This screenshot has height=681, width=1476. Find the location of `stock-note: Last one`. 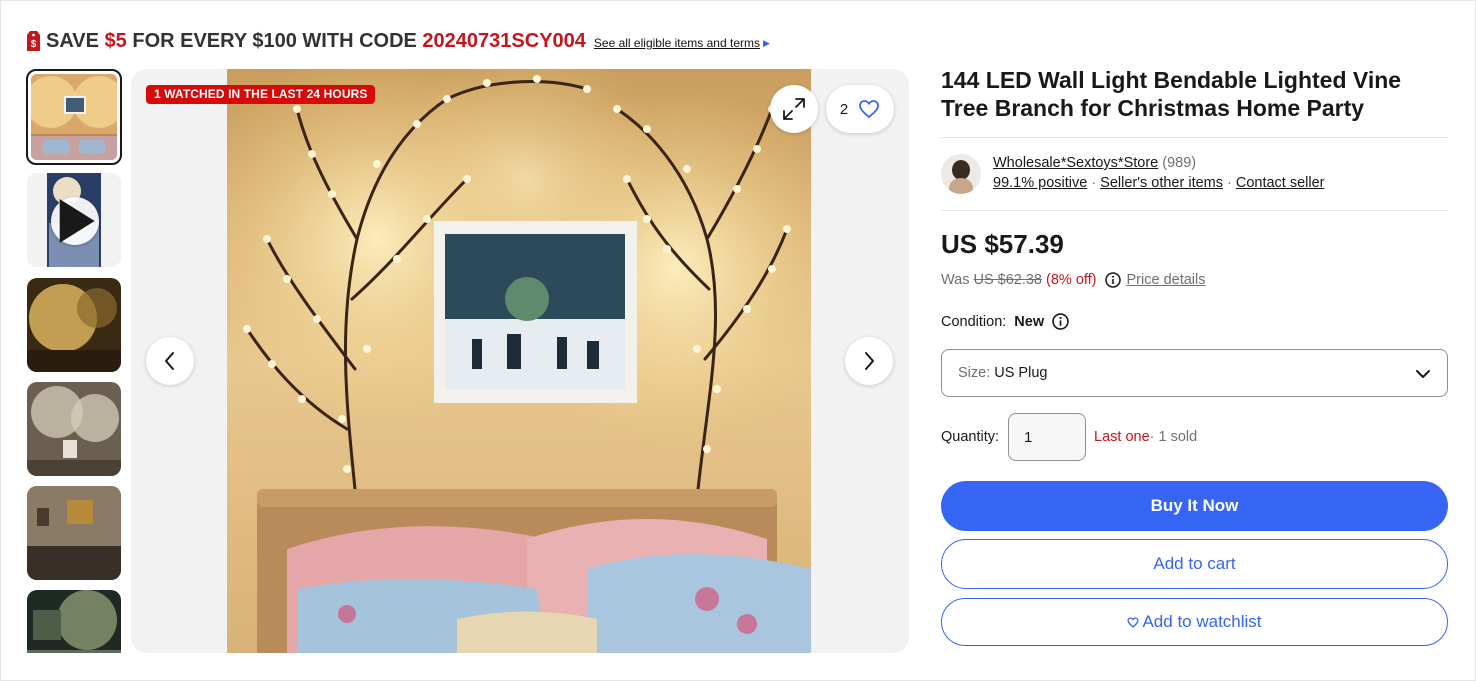

stock-note: Last one is located at coordinates (1122, 437).